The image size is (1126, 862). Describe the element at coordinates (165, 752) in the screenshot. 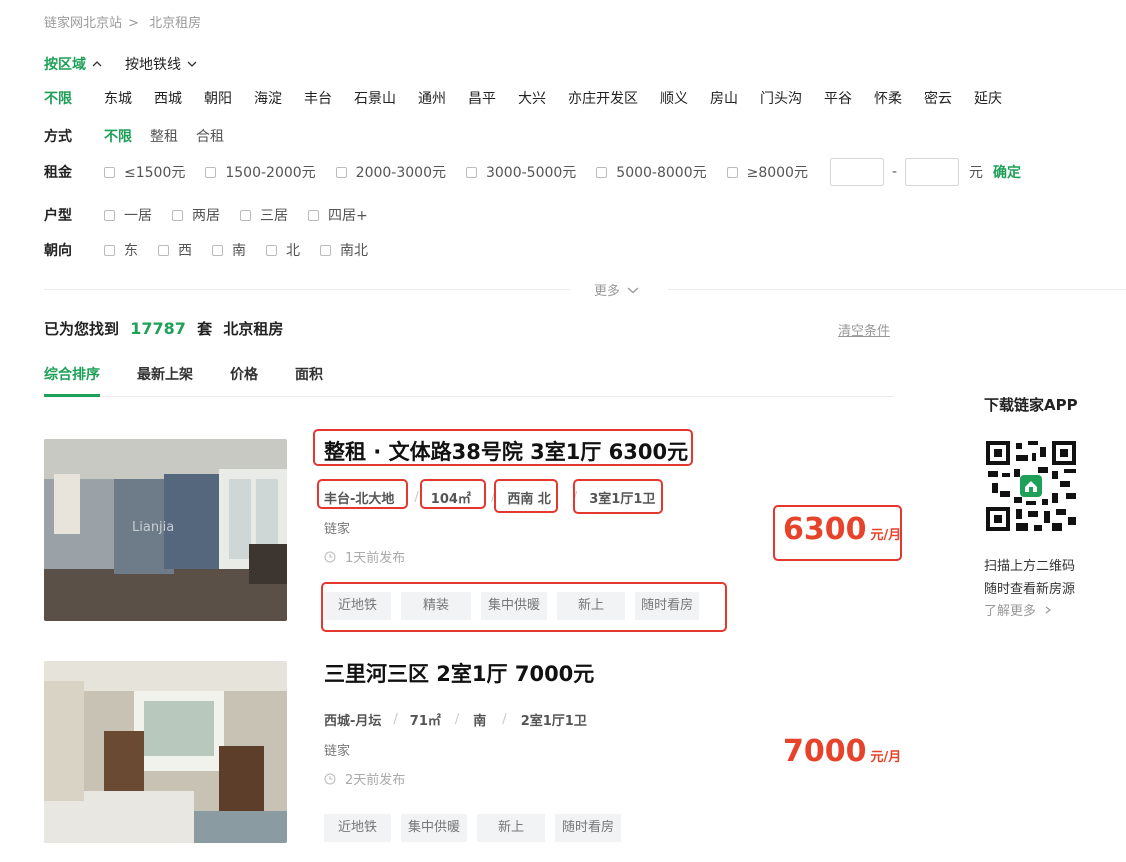

I see `listing-photo` at that location.